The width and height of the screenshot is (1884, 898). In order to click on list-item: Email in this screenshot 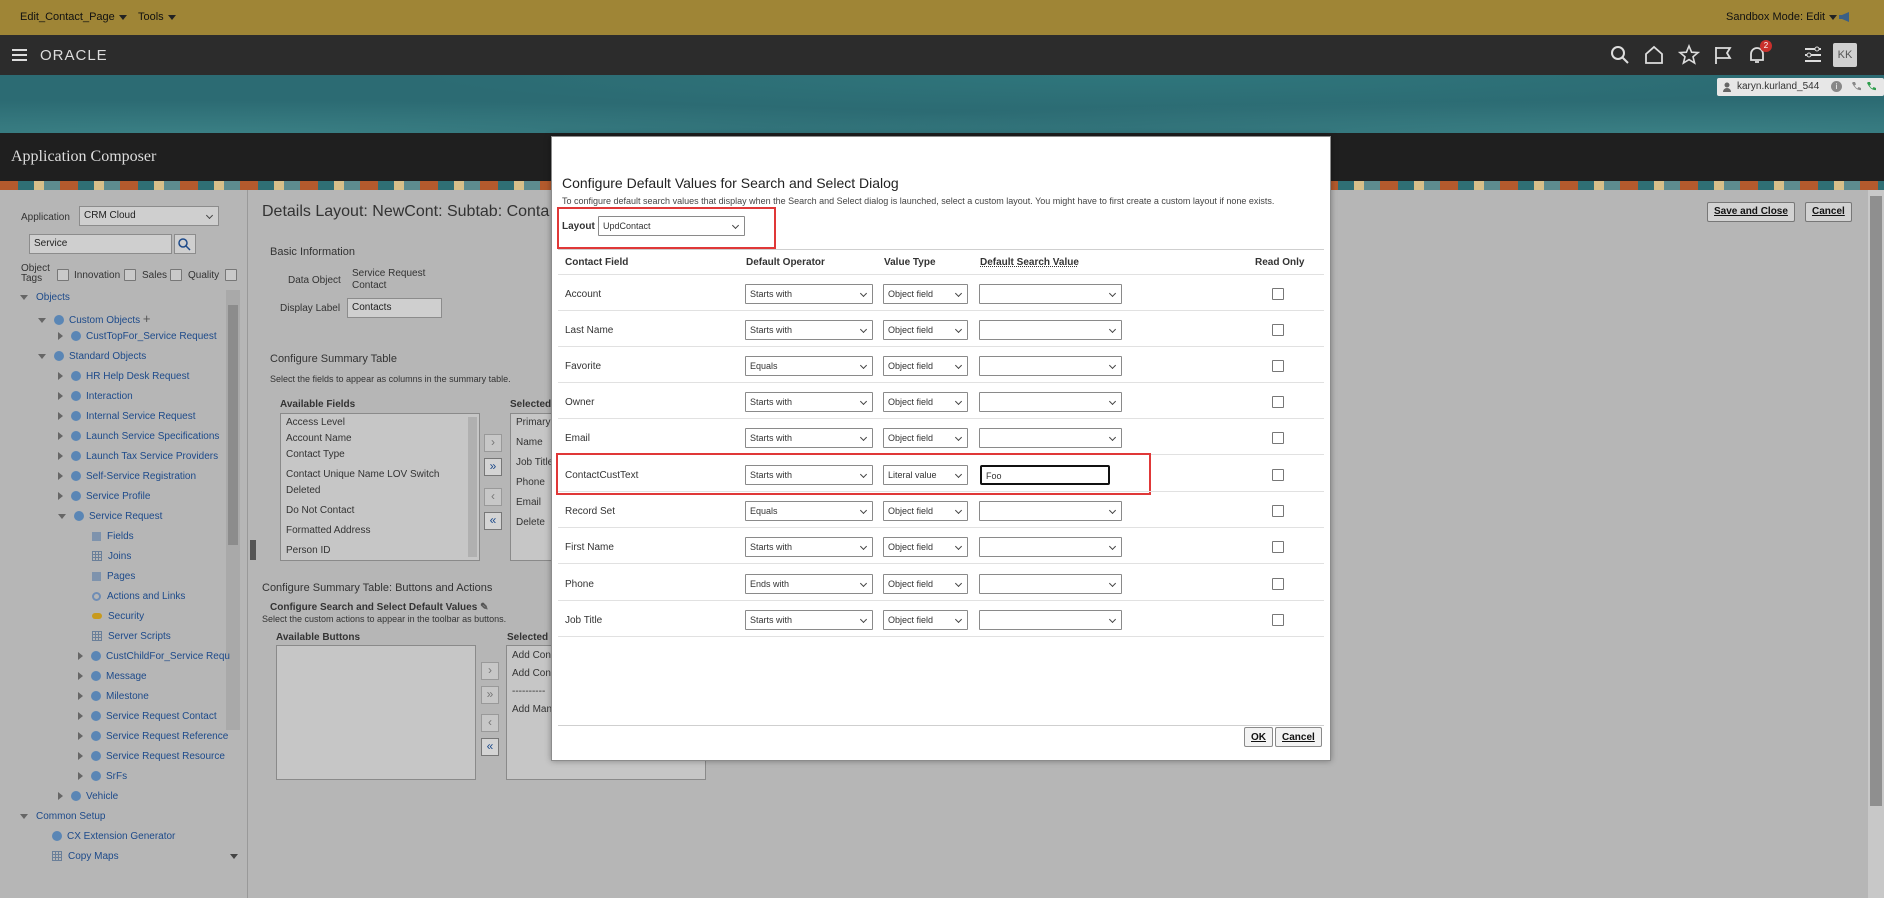, I will do `click(532, 505)`.